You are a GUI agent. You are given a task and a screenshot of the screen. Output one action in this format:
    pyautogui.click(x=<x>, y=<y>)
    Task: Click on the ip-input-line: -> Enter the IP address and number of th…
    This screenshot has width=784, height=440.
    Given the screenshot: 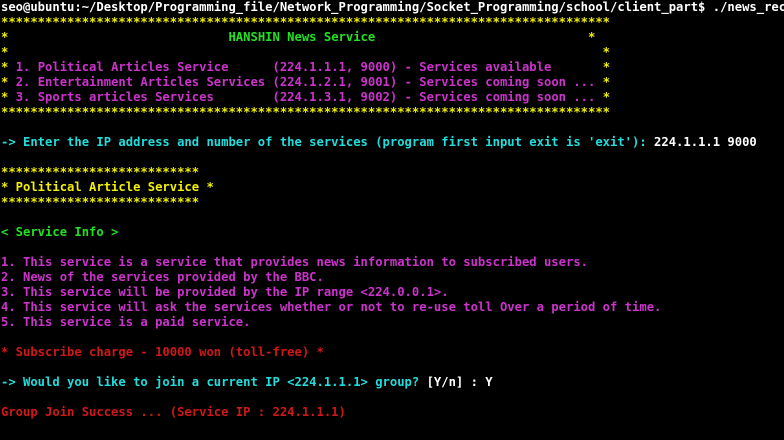 What is the action you would take?
    pyautogui.click(x=392, y=142)
    